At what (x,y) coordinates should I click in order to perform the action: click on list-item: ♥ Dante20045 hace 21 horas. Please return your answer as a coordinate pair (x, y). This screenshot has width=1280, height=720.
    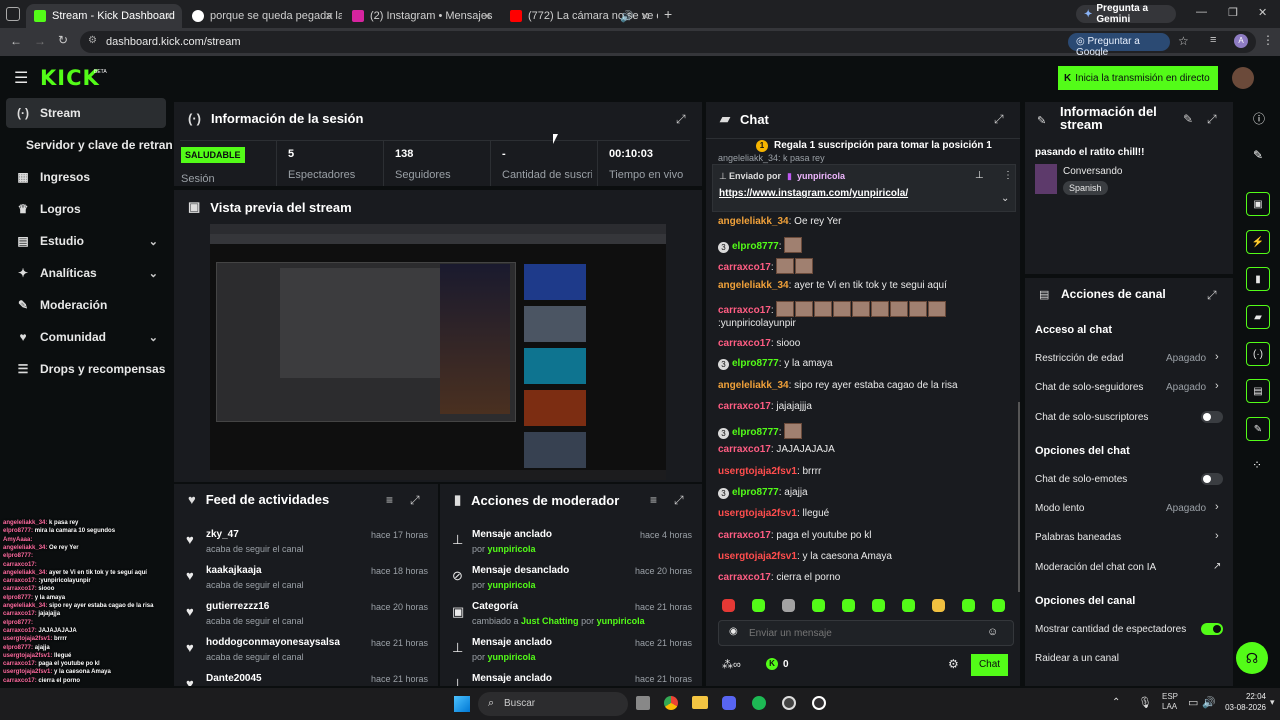
    Looking at the image, I should click on (306, 678).